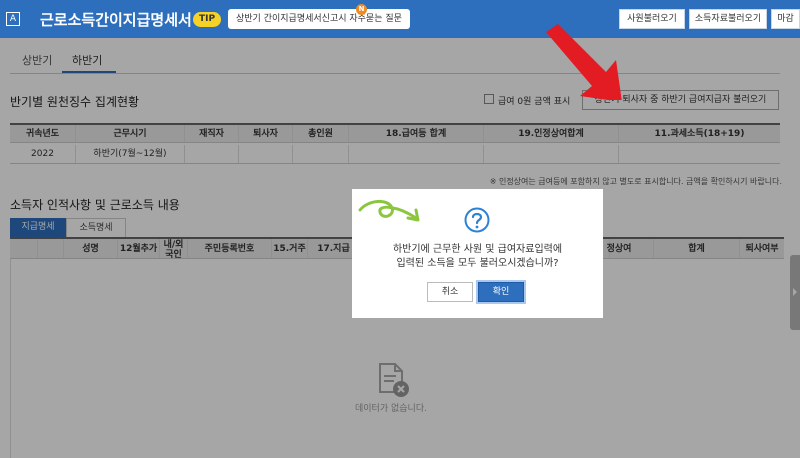 Image resolution: width=800 pixels, height=458 pixels. I want to click on new-badge: N, so click(361, 9).